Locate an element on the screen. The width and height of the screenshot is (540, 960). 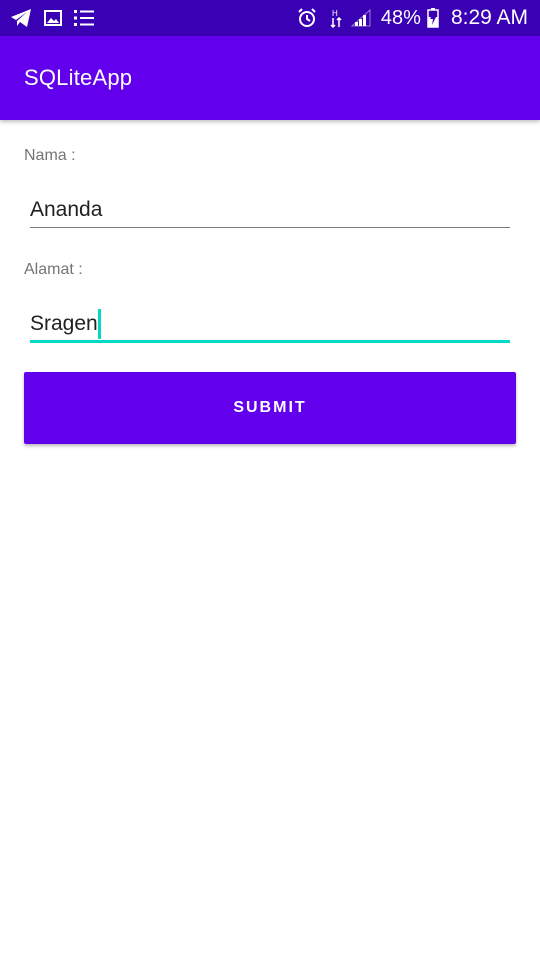
text-cursor is located at coordinates (99, 324).